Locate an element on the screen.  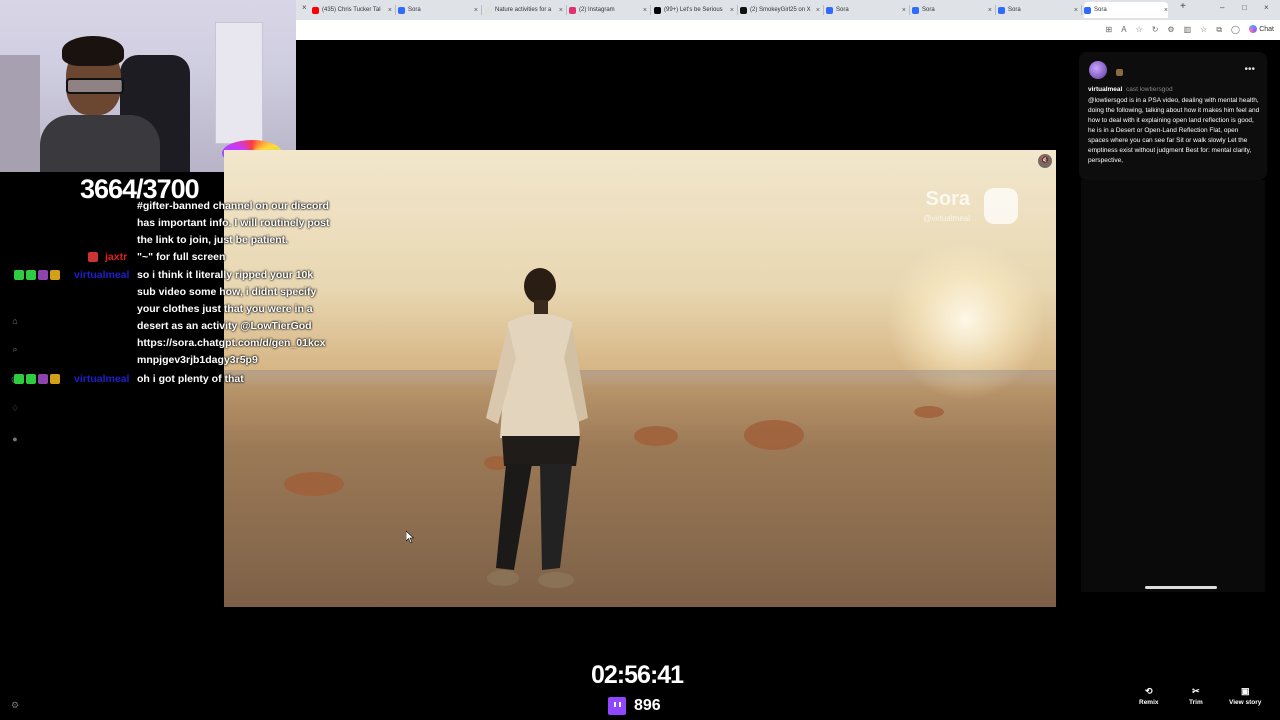
avatar-icon: ● is located at coordinates (15, 439).